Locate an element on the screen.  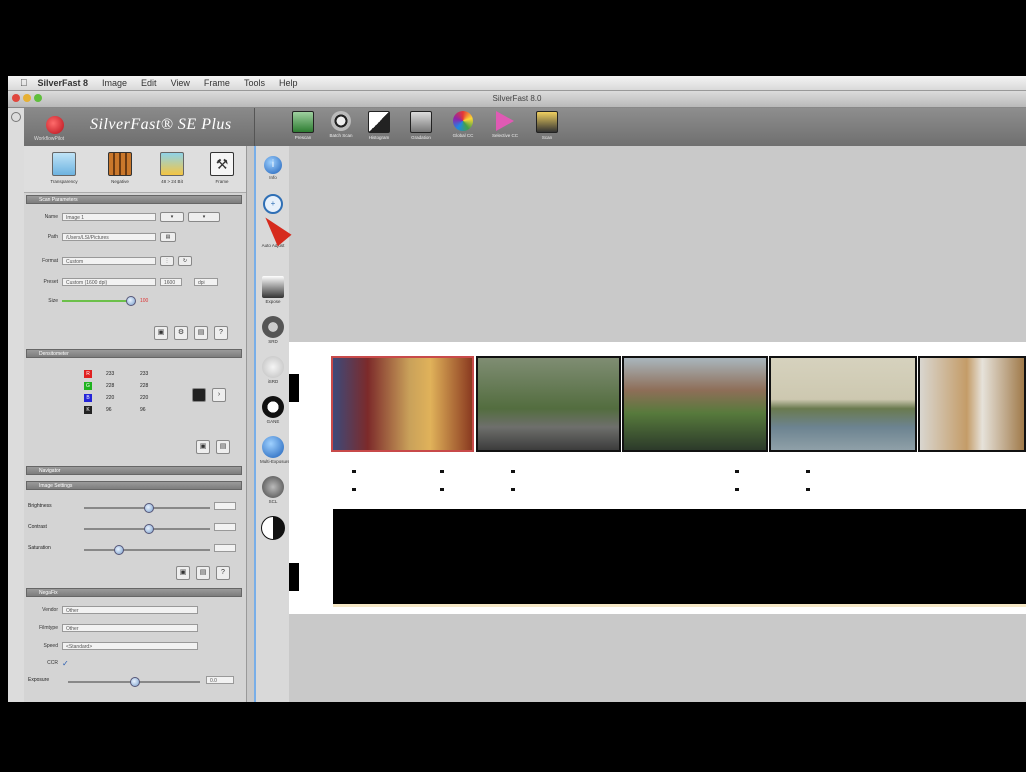
name-counter-stepper: ▾ is located at coordinates (172, 217).